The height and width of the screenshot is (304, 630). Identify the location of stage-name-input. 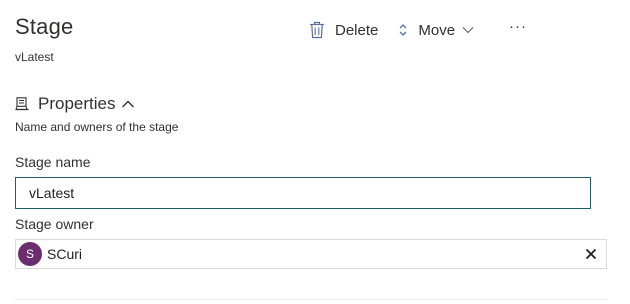
(303, 193).